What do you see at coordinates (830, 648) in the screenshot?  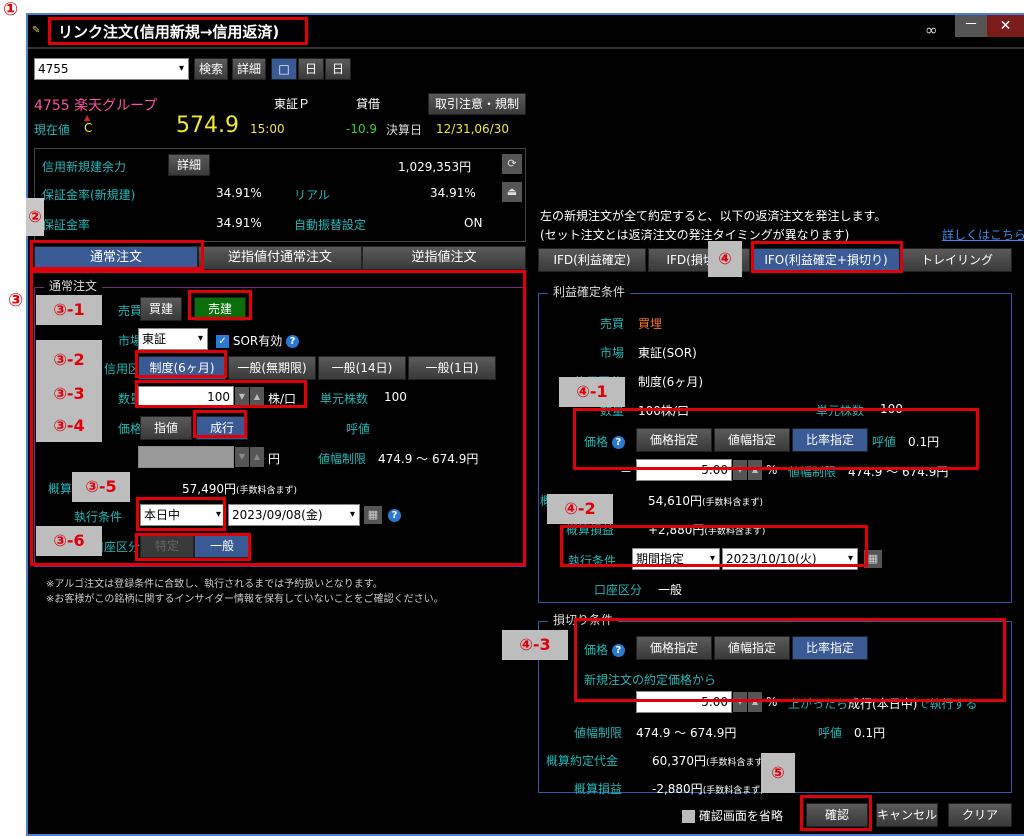 I see `loss-ratio-specify-button: 比率指定` at bounding box center [830, 648].